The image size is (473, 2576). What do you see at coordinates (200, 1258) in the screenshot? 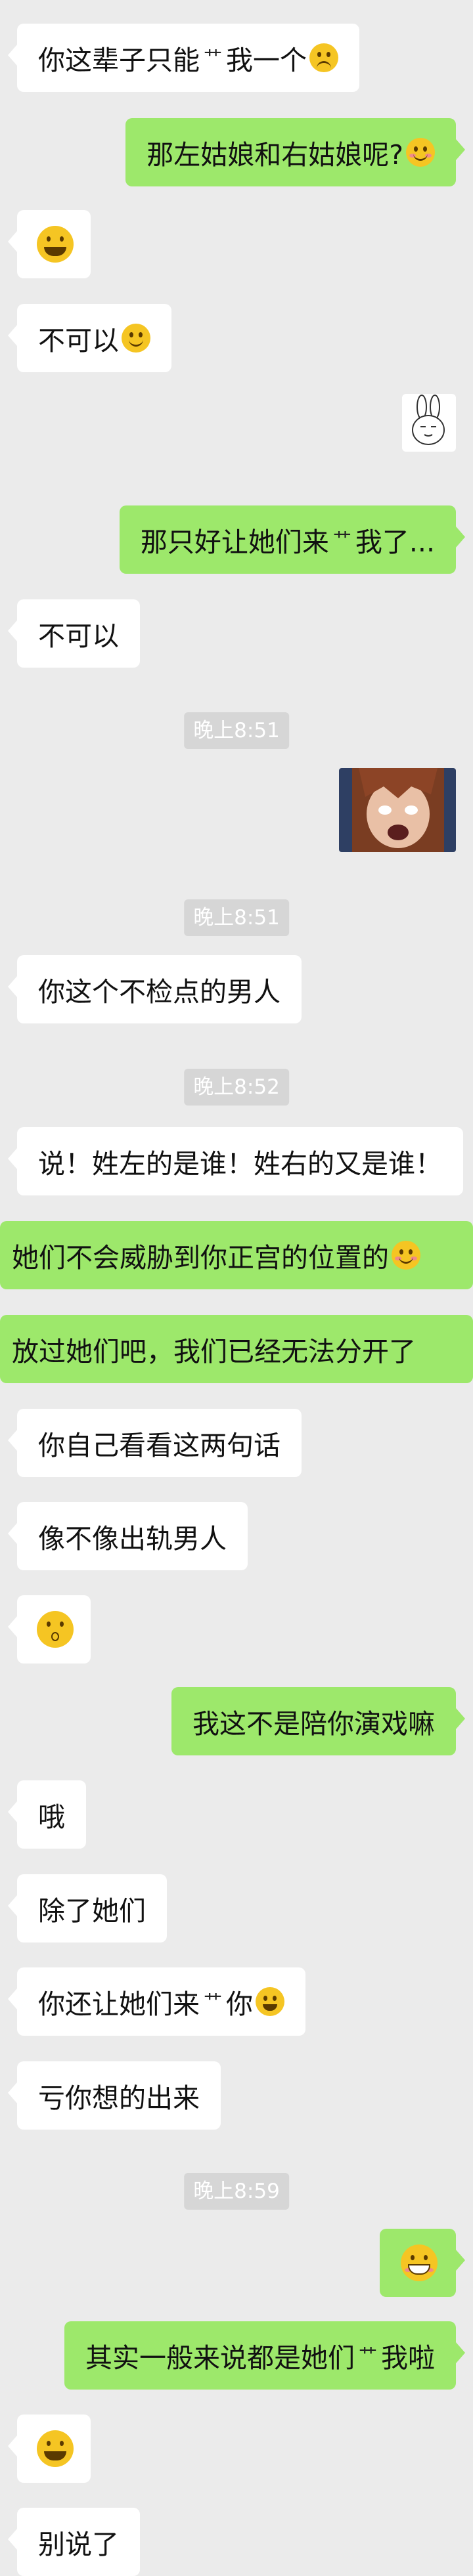
I see `message-text: 她们不会威胁到你正宫的位置的` at bounding box center [200, 1258].